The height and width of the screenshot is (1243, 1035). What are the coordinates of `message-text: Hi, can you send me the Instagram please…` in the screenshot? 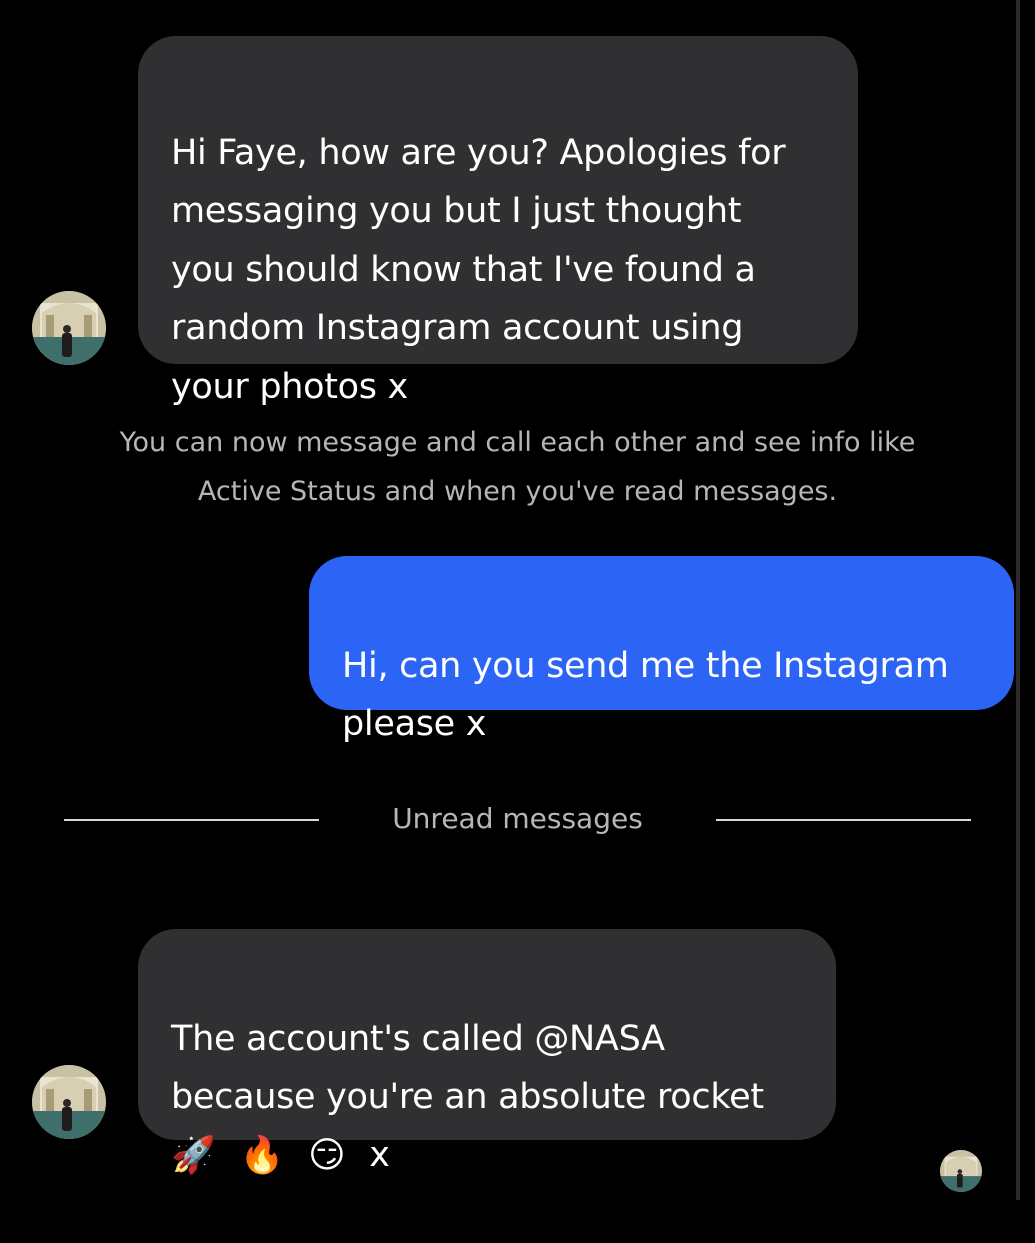 It's located at (645, 695).